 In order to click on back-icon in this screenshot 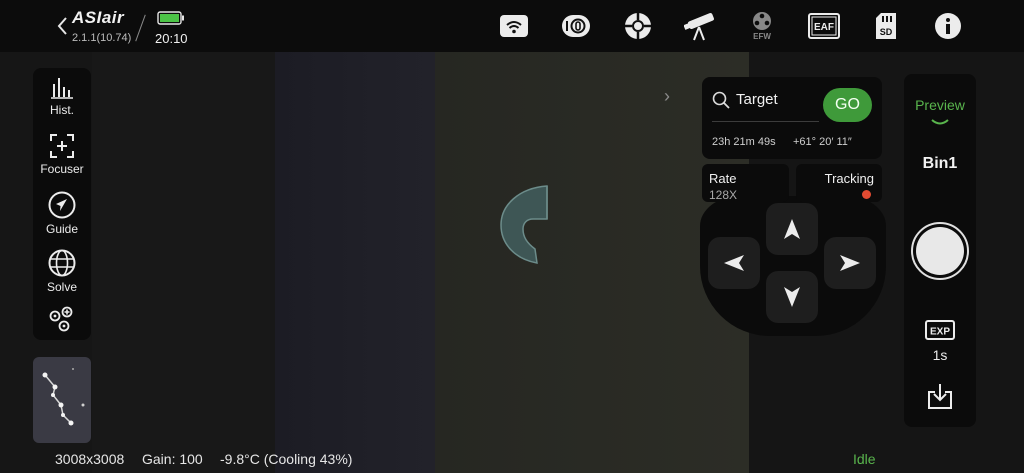, I will do `click(62, 26)`.